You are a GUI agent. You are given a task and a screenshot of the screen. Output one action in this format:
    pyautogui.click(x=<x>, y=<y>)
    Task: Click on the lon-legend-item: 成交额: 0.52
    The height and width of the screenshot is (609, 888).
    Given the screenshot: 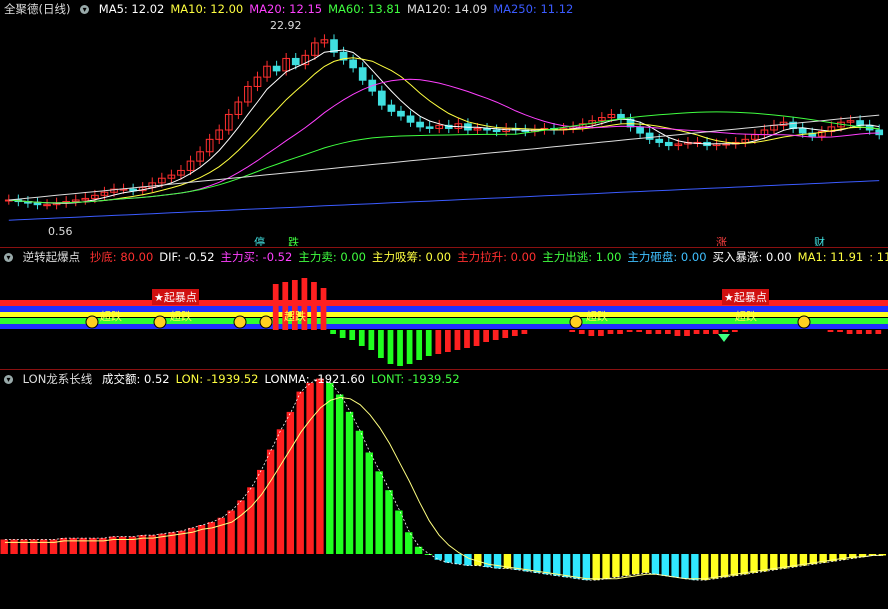 What is the action you would take?
    pyautogui.click(x=135, y=379)
    